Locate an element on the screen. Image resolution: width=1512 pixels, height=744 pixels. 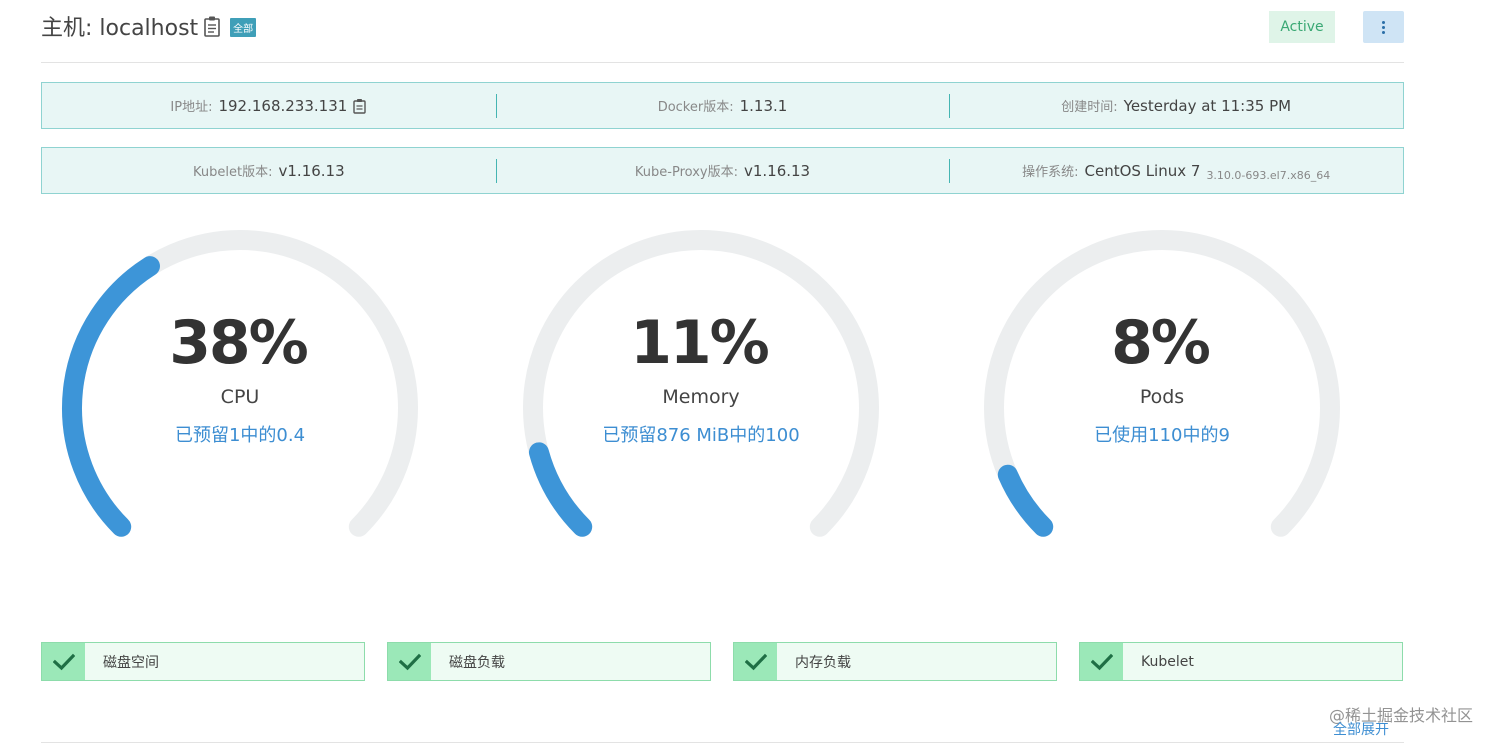
info-cell-kubelet: Kubelet版本: v1.16.13 is located at coordinates (269, 170).